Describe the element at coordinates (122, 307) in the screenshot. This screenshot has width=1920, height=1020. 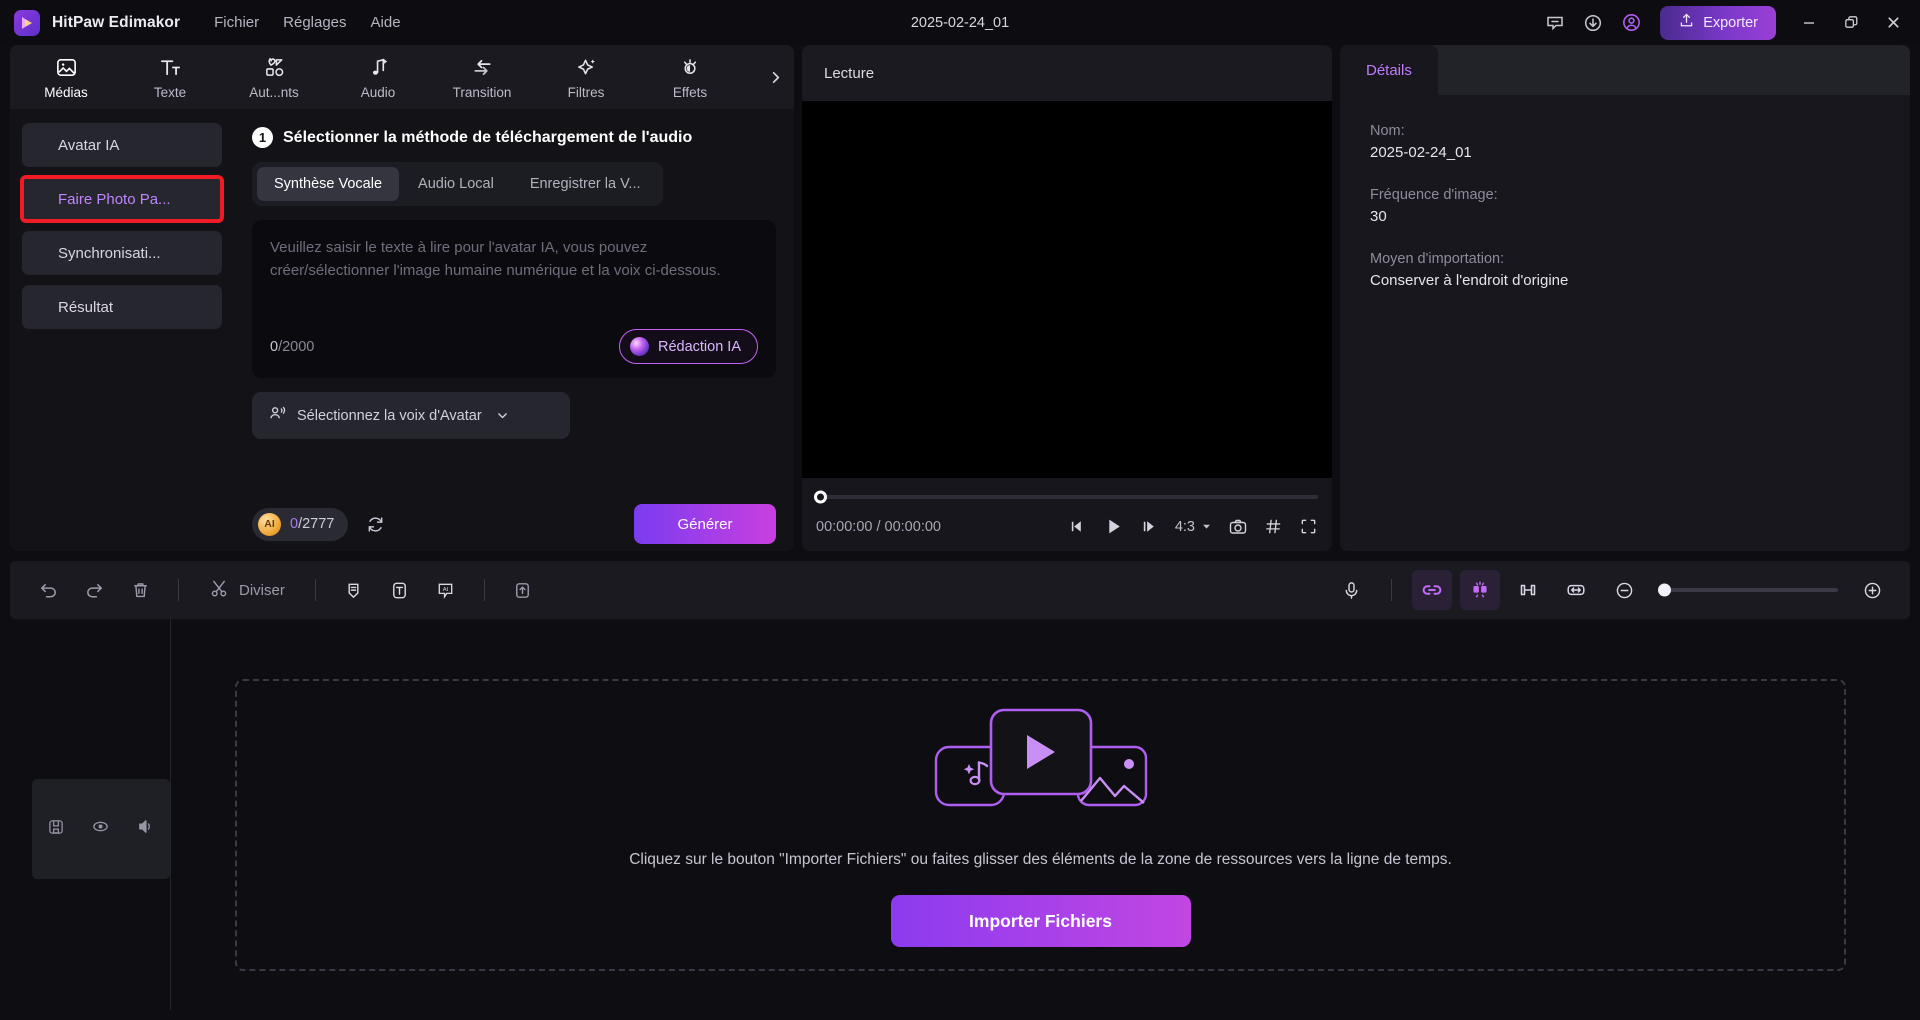
I see `sidebar-item-resultat: Résultat` at that location.